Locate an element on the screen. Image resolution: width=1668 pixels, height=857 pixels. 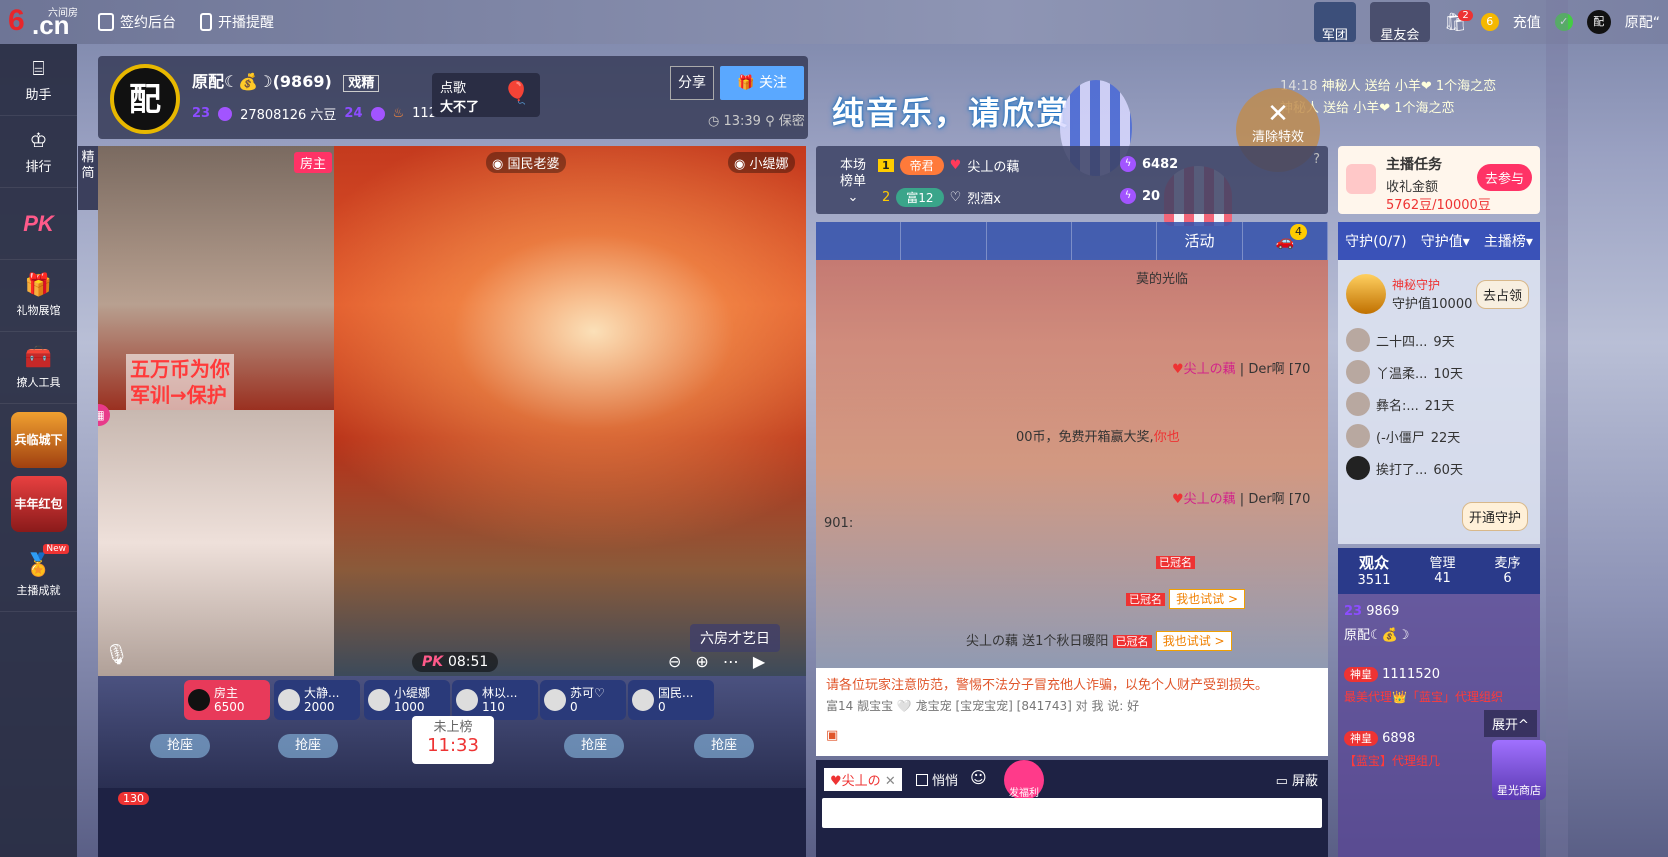
audience-row: 神皇 1111520 is located at coordinates (1392, 674).